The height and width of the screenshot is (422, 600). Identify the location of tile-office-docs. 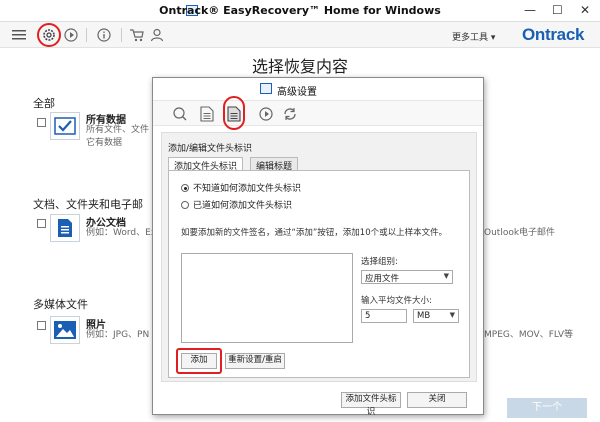
(65, 228).